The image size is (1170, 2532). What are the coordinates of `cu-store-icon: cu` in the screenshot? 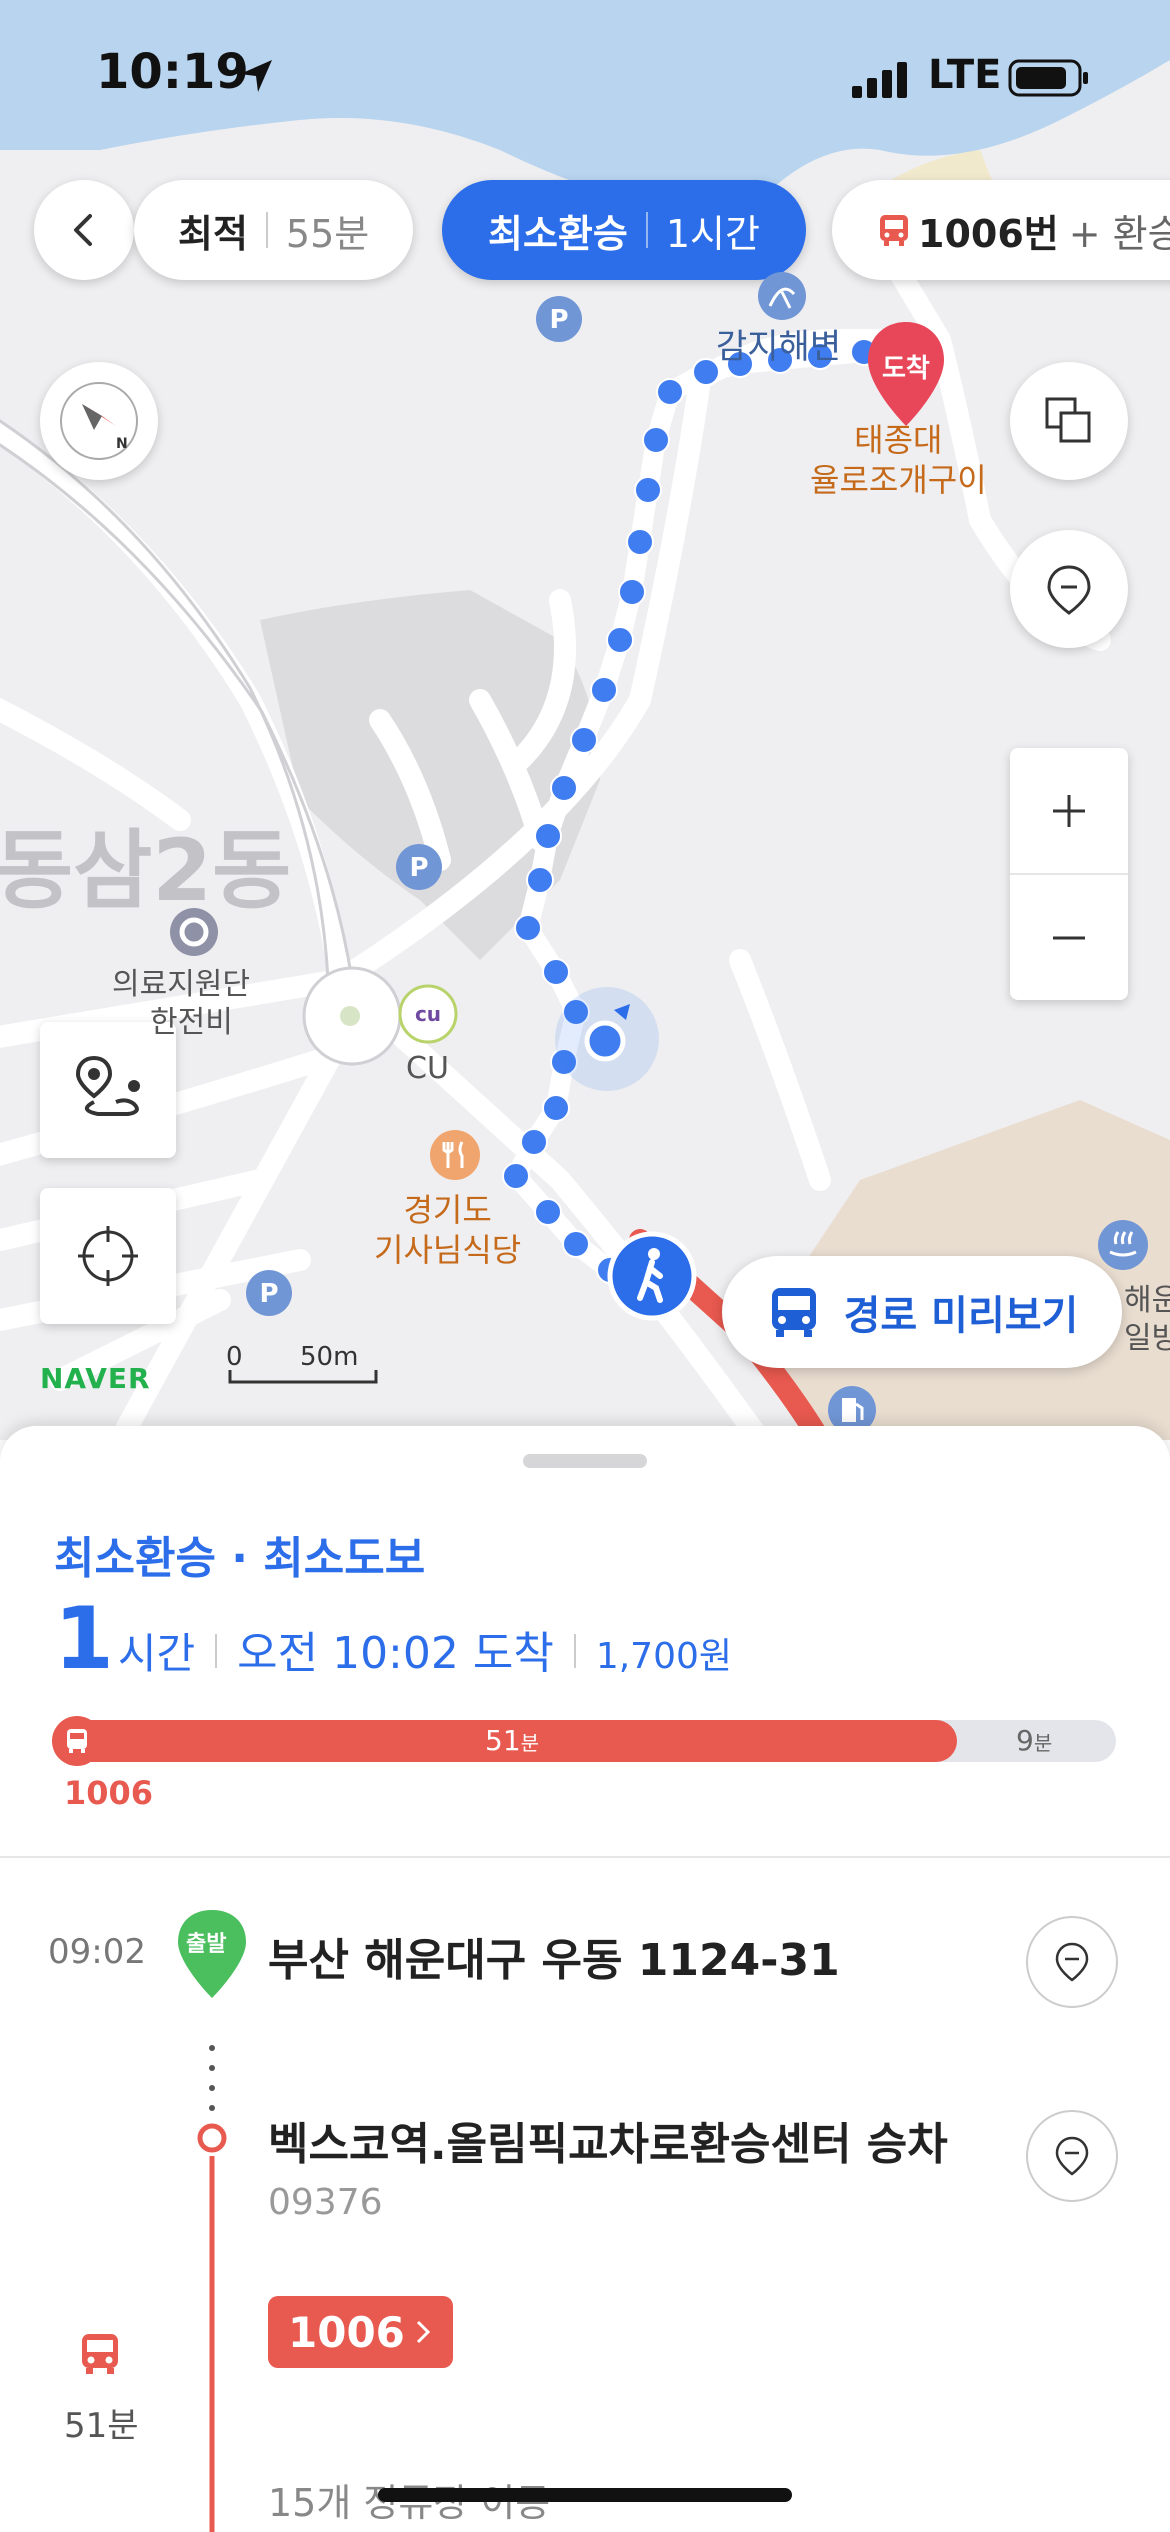 It's located at (428, 1014).